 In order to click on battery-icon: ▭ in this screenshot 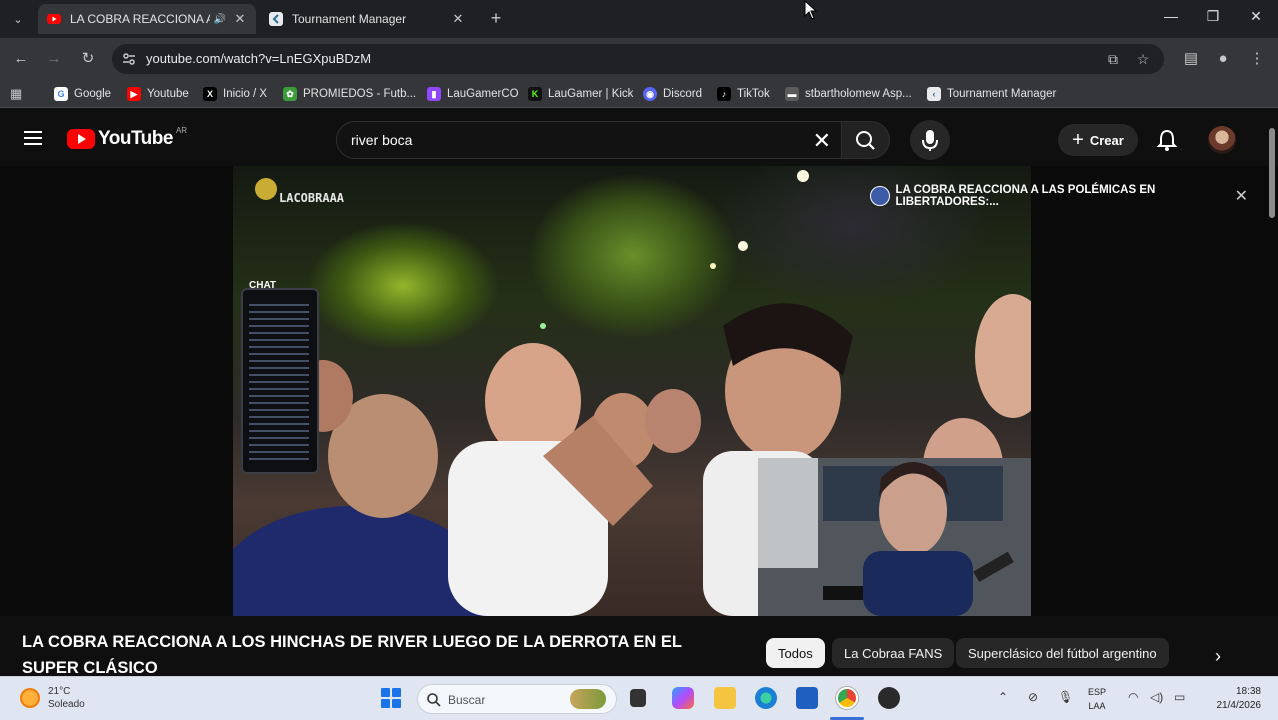, I will do `click(1179, 697)`.